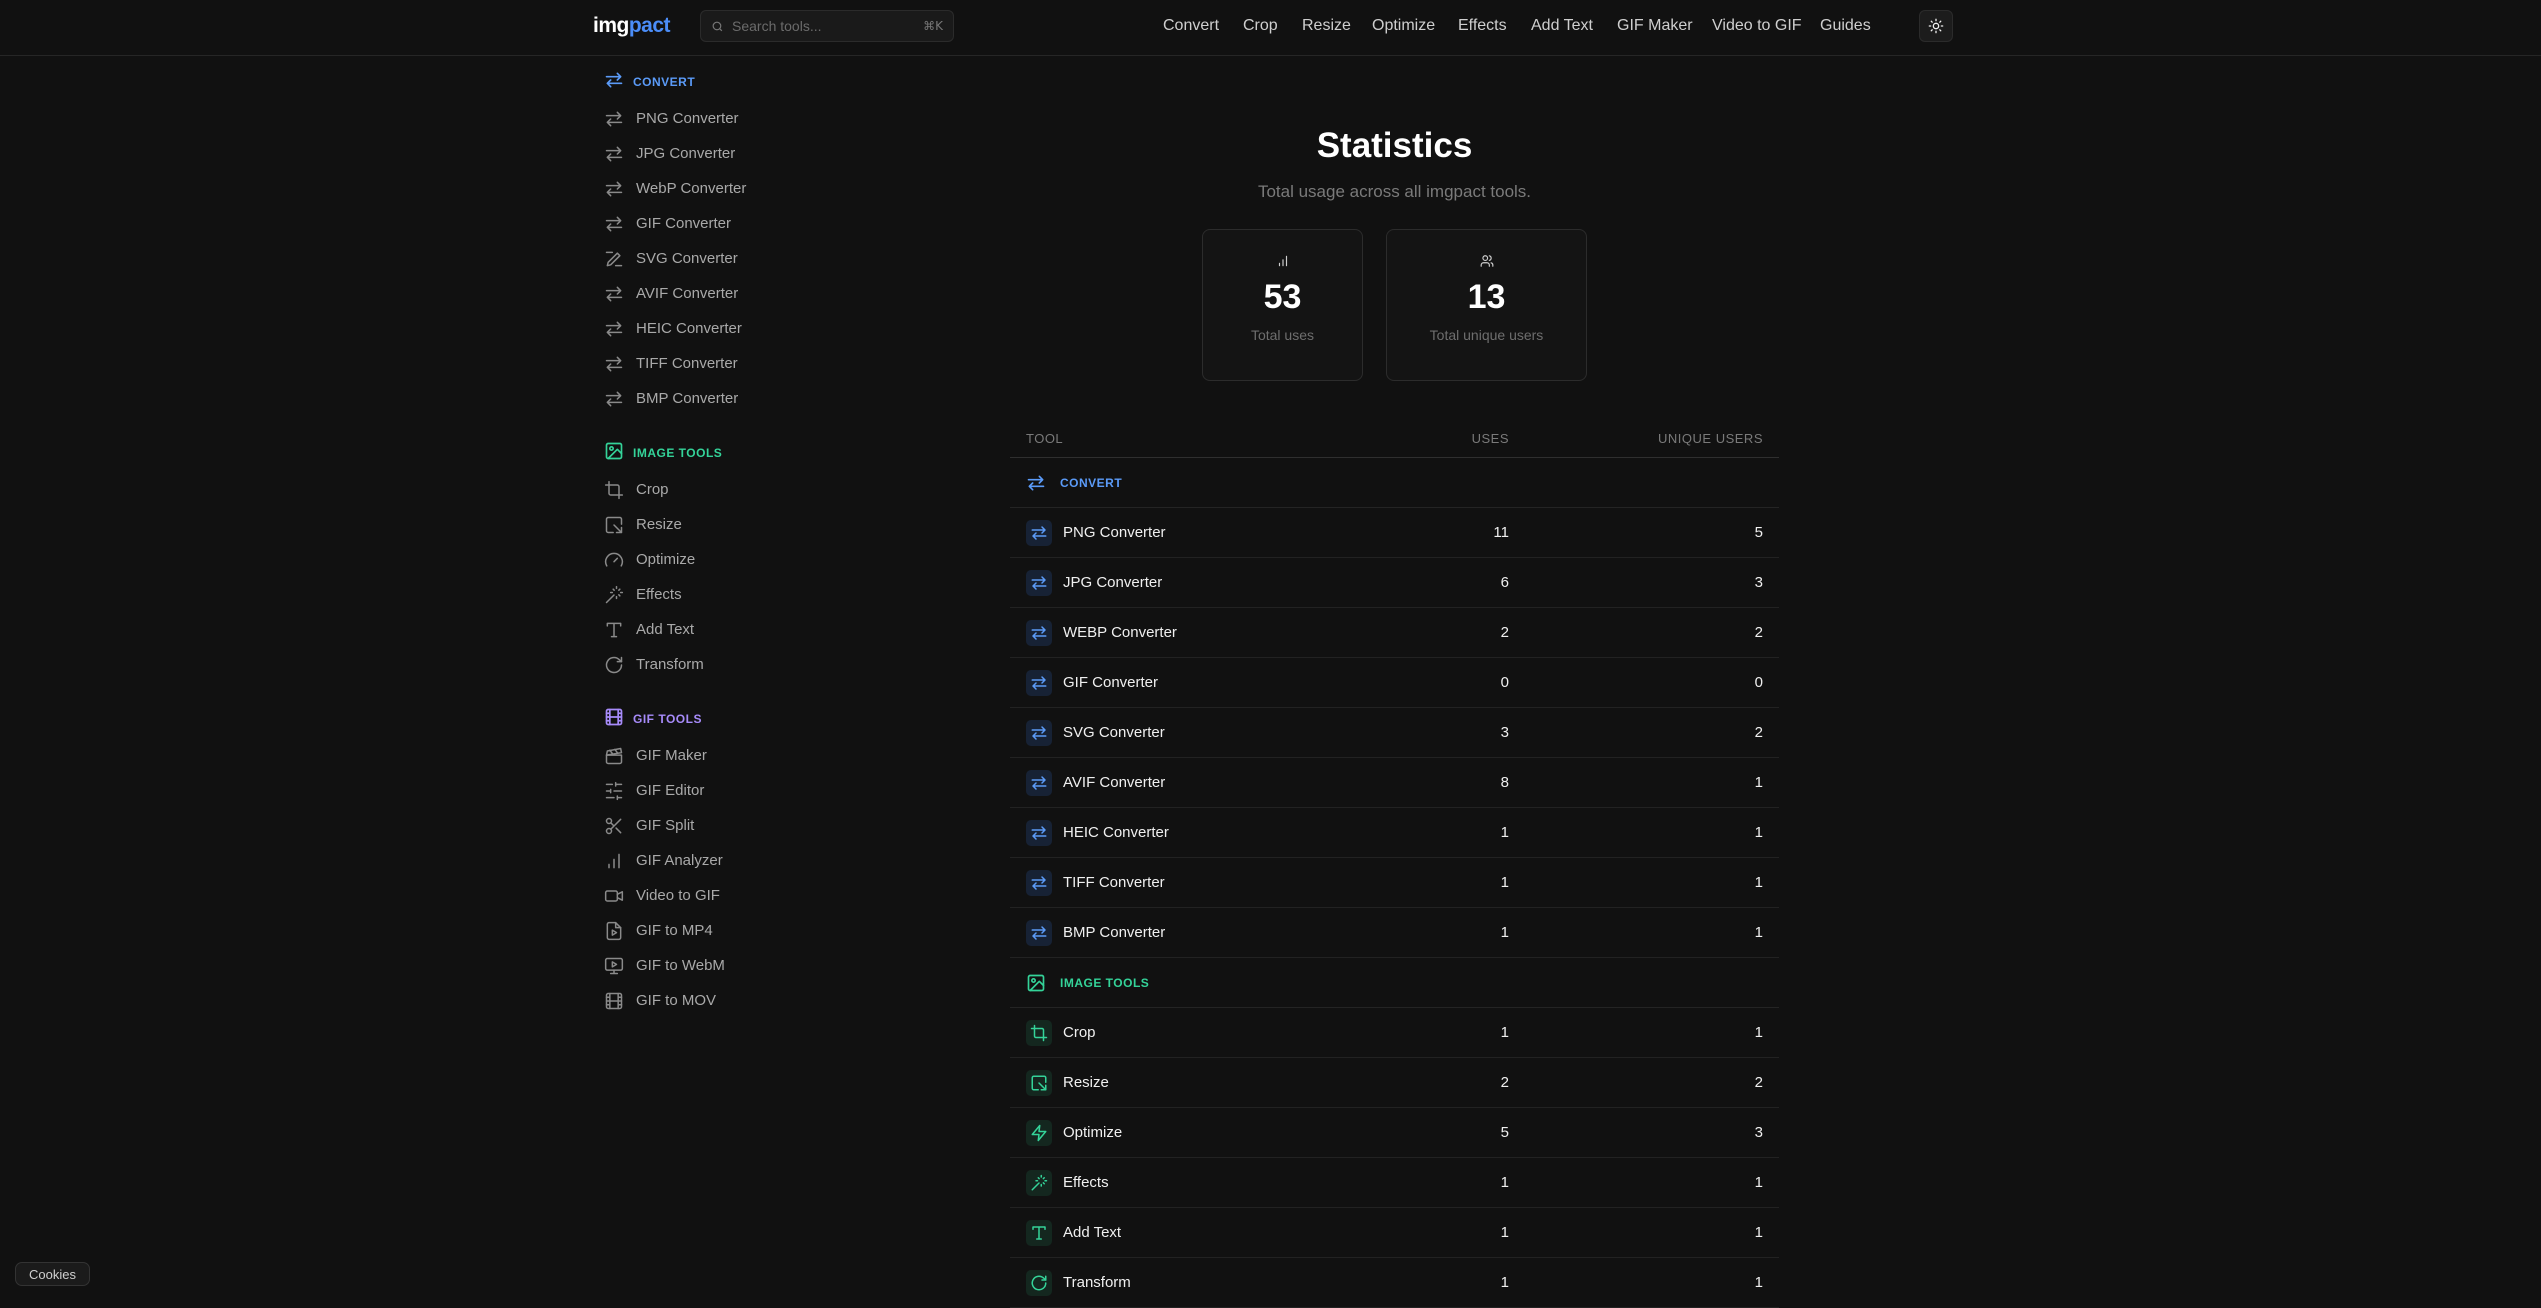 The width and height of the screenshot is (2541, 1308). What do you see at coordinates (724, 82) in the screenshot?
I see `sidebar-section-convert: CONVERT` at bounding box center [724, 82].